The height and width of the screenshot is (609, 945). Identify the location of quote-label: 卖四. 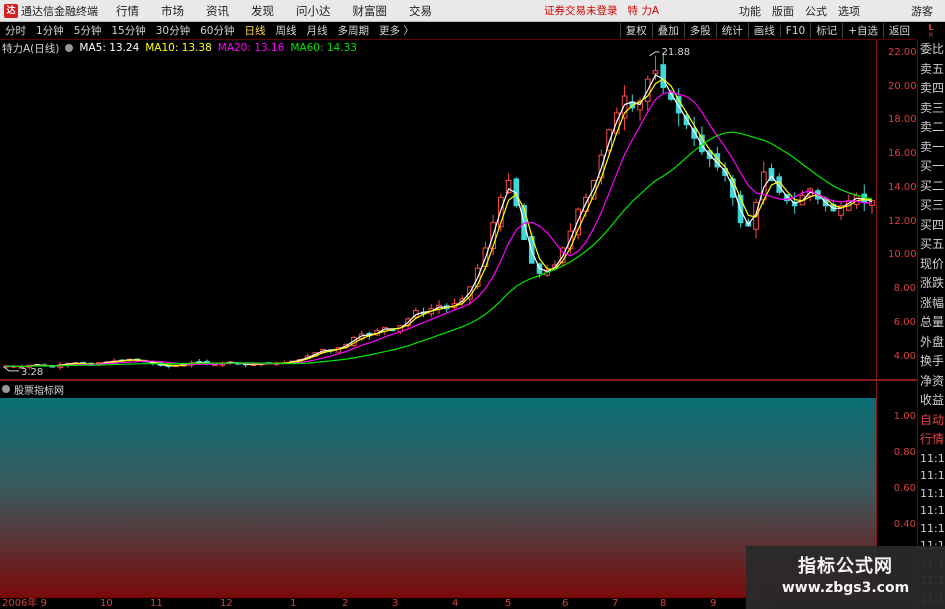
(932, 88).